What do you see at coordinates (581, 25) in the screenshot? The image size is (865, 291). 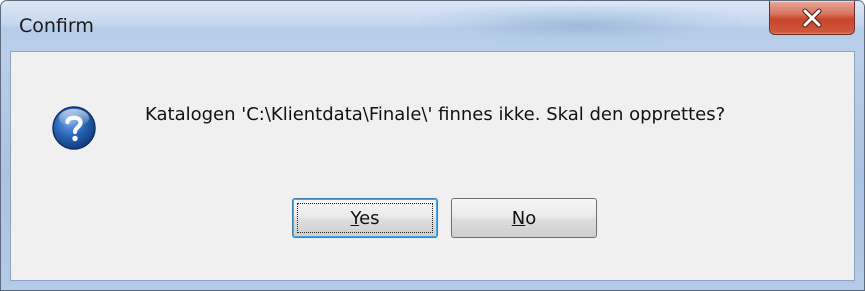 I see `title-bar-glass` at bounding box center [581, 25].